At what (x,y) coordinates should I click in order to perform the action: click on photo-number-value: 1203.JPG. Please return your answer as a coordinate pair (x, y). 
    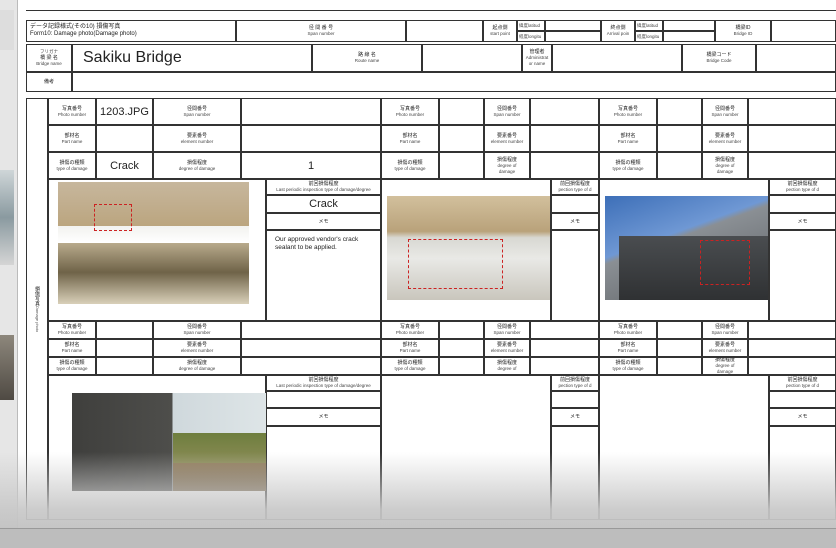
    Looking at the image, I should click on (124, 111).